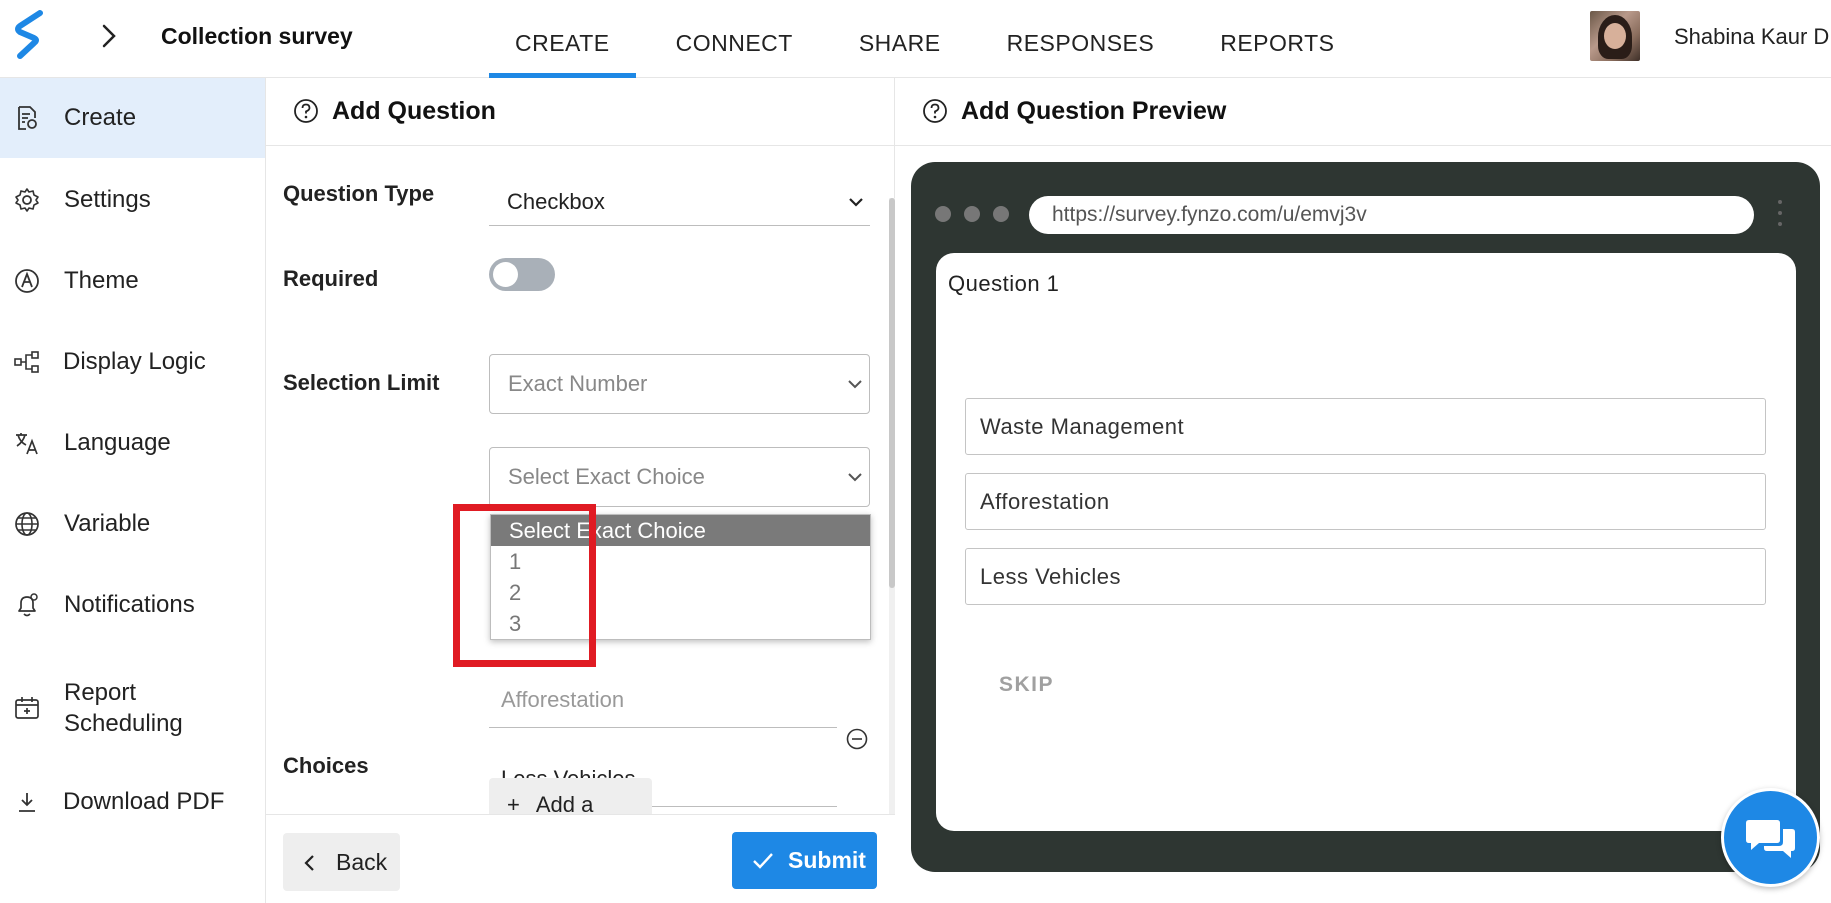 The width and height of the screenshot is (1831, 903). Describe the element at coordinates (562, 39) in the screenshot. I see `tab-create: CREATE` at that location.